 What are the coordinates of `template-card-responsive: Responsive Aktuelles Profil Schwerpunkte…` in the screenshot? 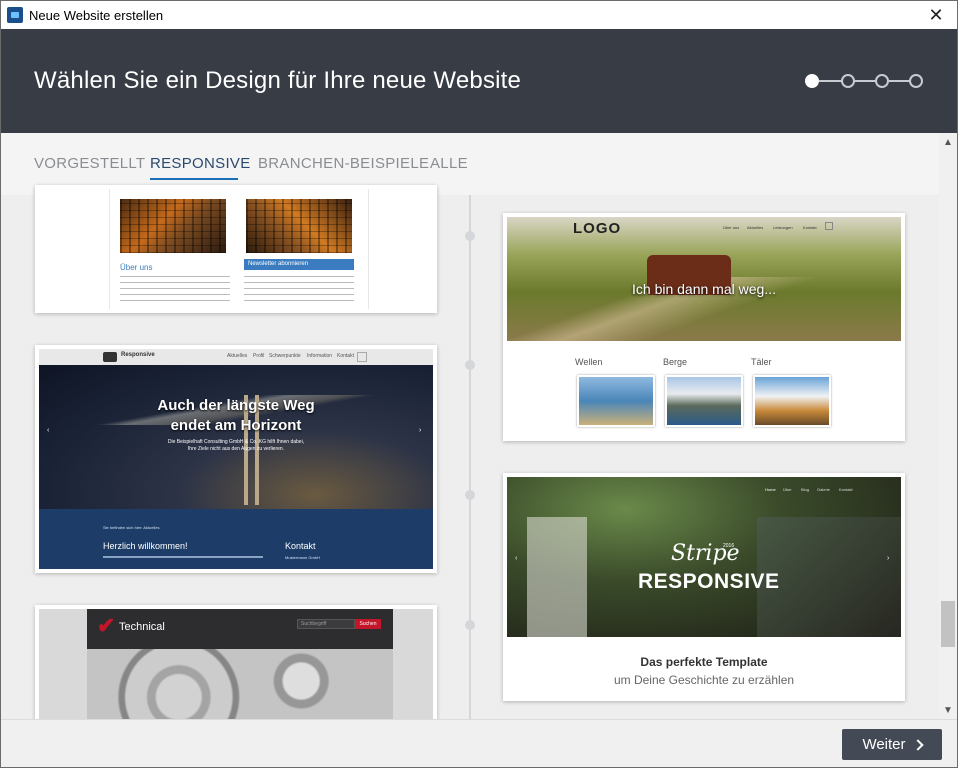 It's located at (236, 459).